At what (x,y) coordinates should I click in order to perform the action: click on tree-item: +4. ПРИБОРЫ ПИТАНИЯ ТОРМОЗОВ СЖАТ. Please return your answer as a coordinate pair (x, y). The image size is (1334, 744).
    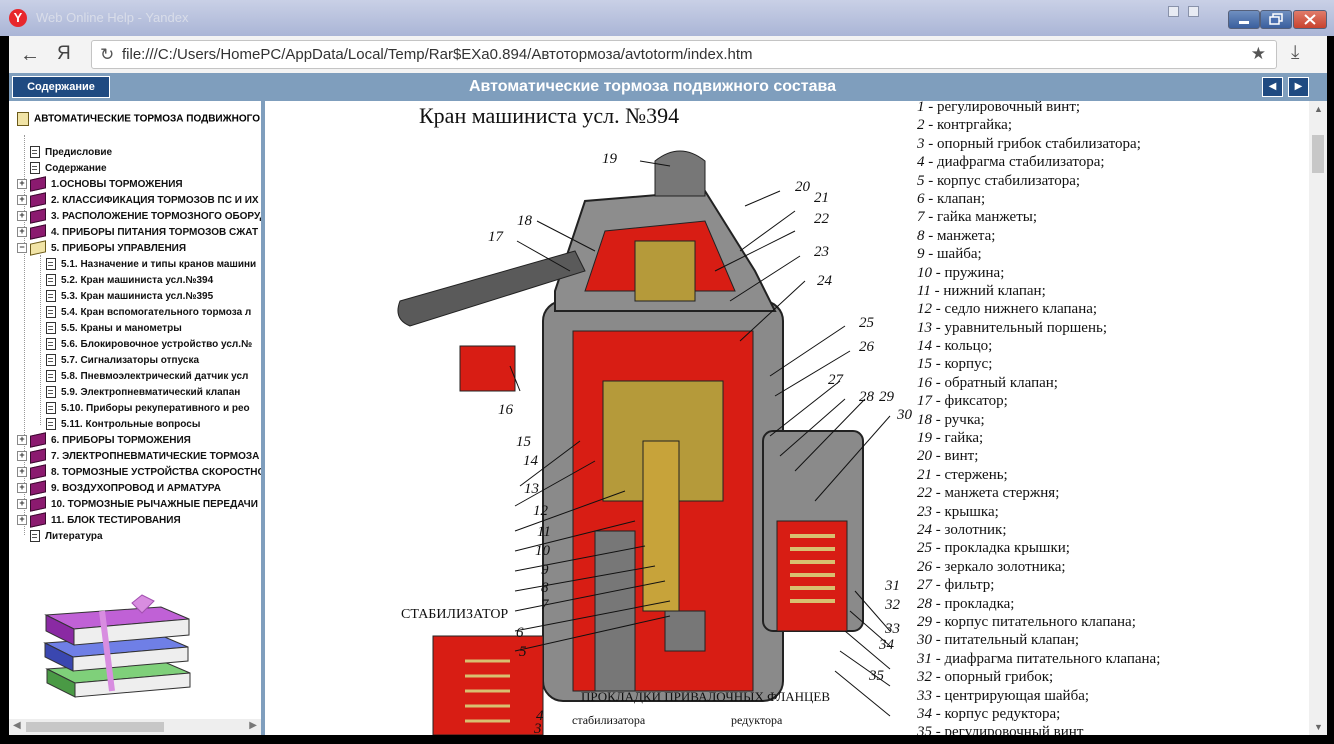
    Looking at the image, I should click on (137, 232).